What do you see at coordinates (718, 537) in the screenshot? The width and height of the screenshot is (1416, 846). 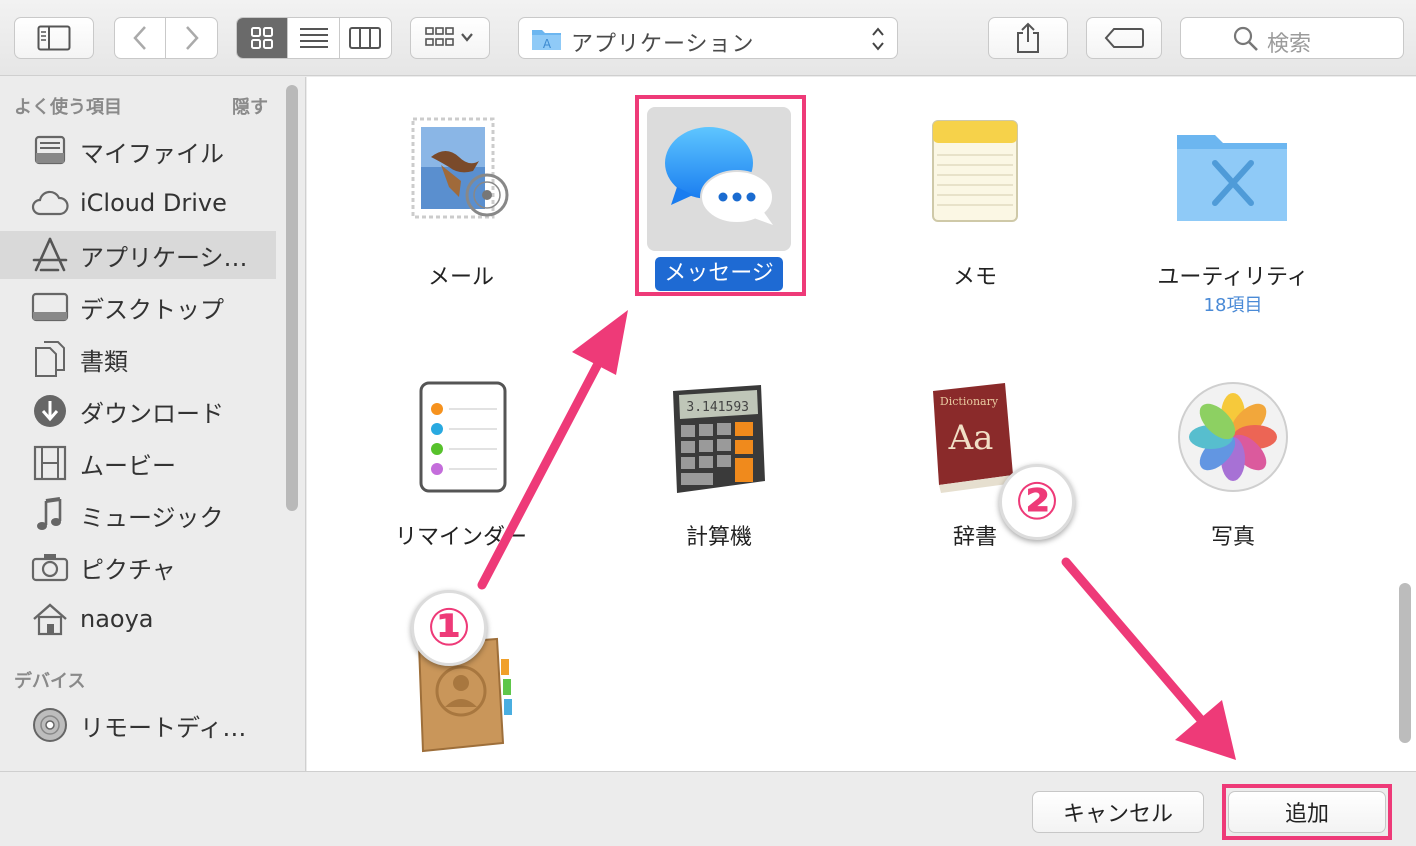 I see `app-label: 計算機` at bounding box center [718, 537].